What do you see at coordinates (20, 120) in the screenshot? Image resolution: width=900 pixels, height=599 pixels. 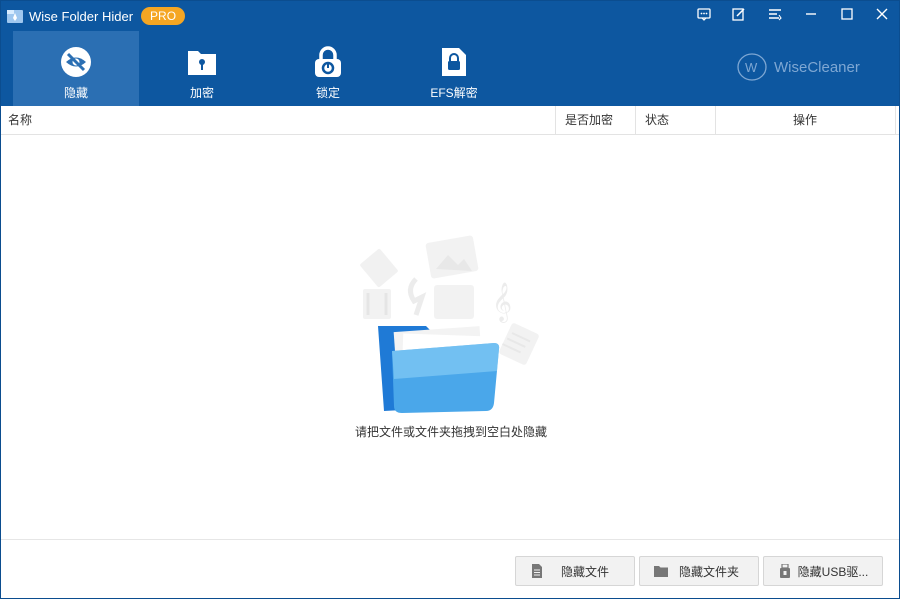 I see `column-name: 名称` at bounding box center [20, 120].